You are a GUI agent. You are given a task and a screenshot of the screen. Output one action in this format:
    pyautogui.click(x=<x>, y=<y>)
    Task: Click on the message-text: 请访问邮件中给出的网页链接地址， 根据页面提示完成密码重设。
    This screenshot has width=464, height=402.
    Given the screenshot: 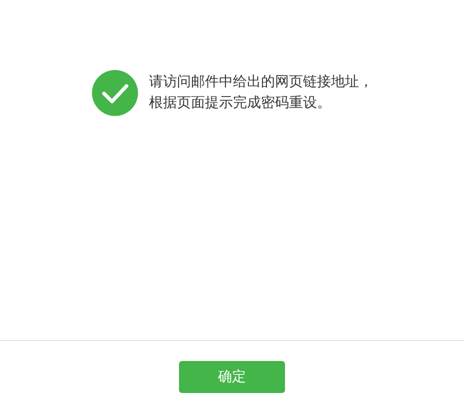 What is the action you would take?
    pyautogui.click(x=261, y=93)
    